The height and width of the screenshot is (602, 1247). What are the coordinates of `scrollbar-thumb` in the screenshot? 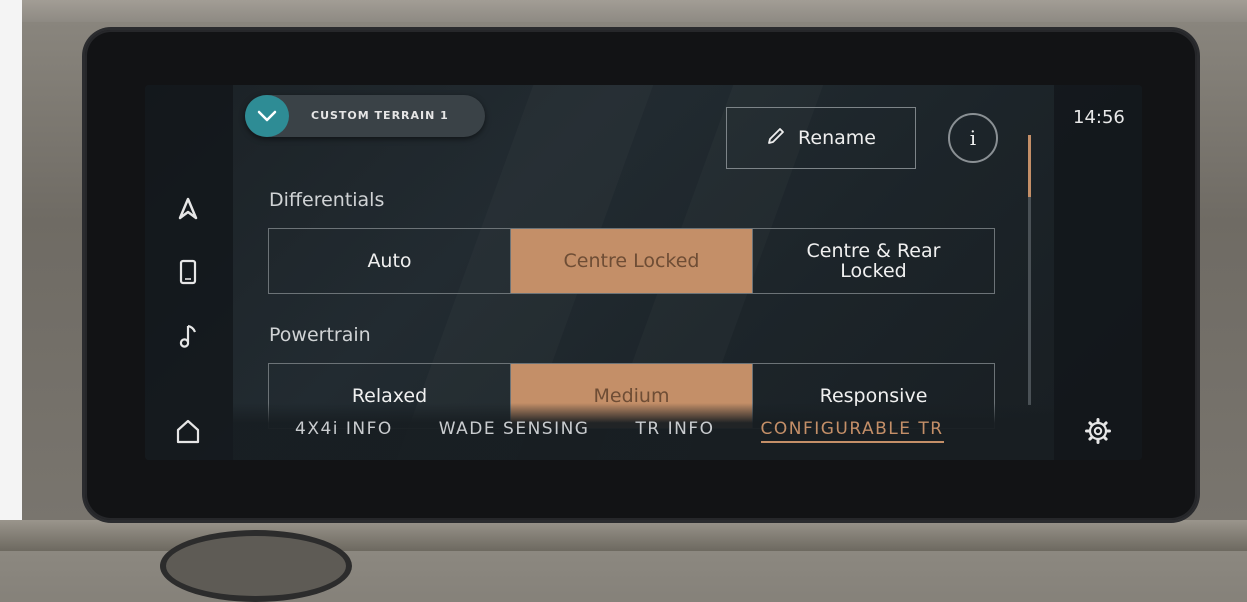 It's located at (1029, 166).